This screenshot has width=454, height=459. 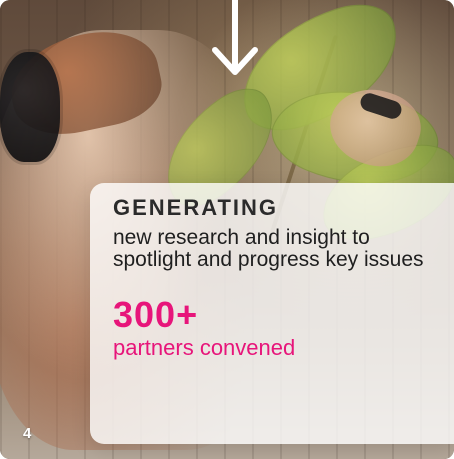 I want to click on stat-value: 300+, so click(x=156, y=314).